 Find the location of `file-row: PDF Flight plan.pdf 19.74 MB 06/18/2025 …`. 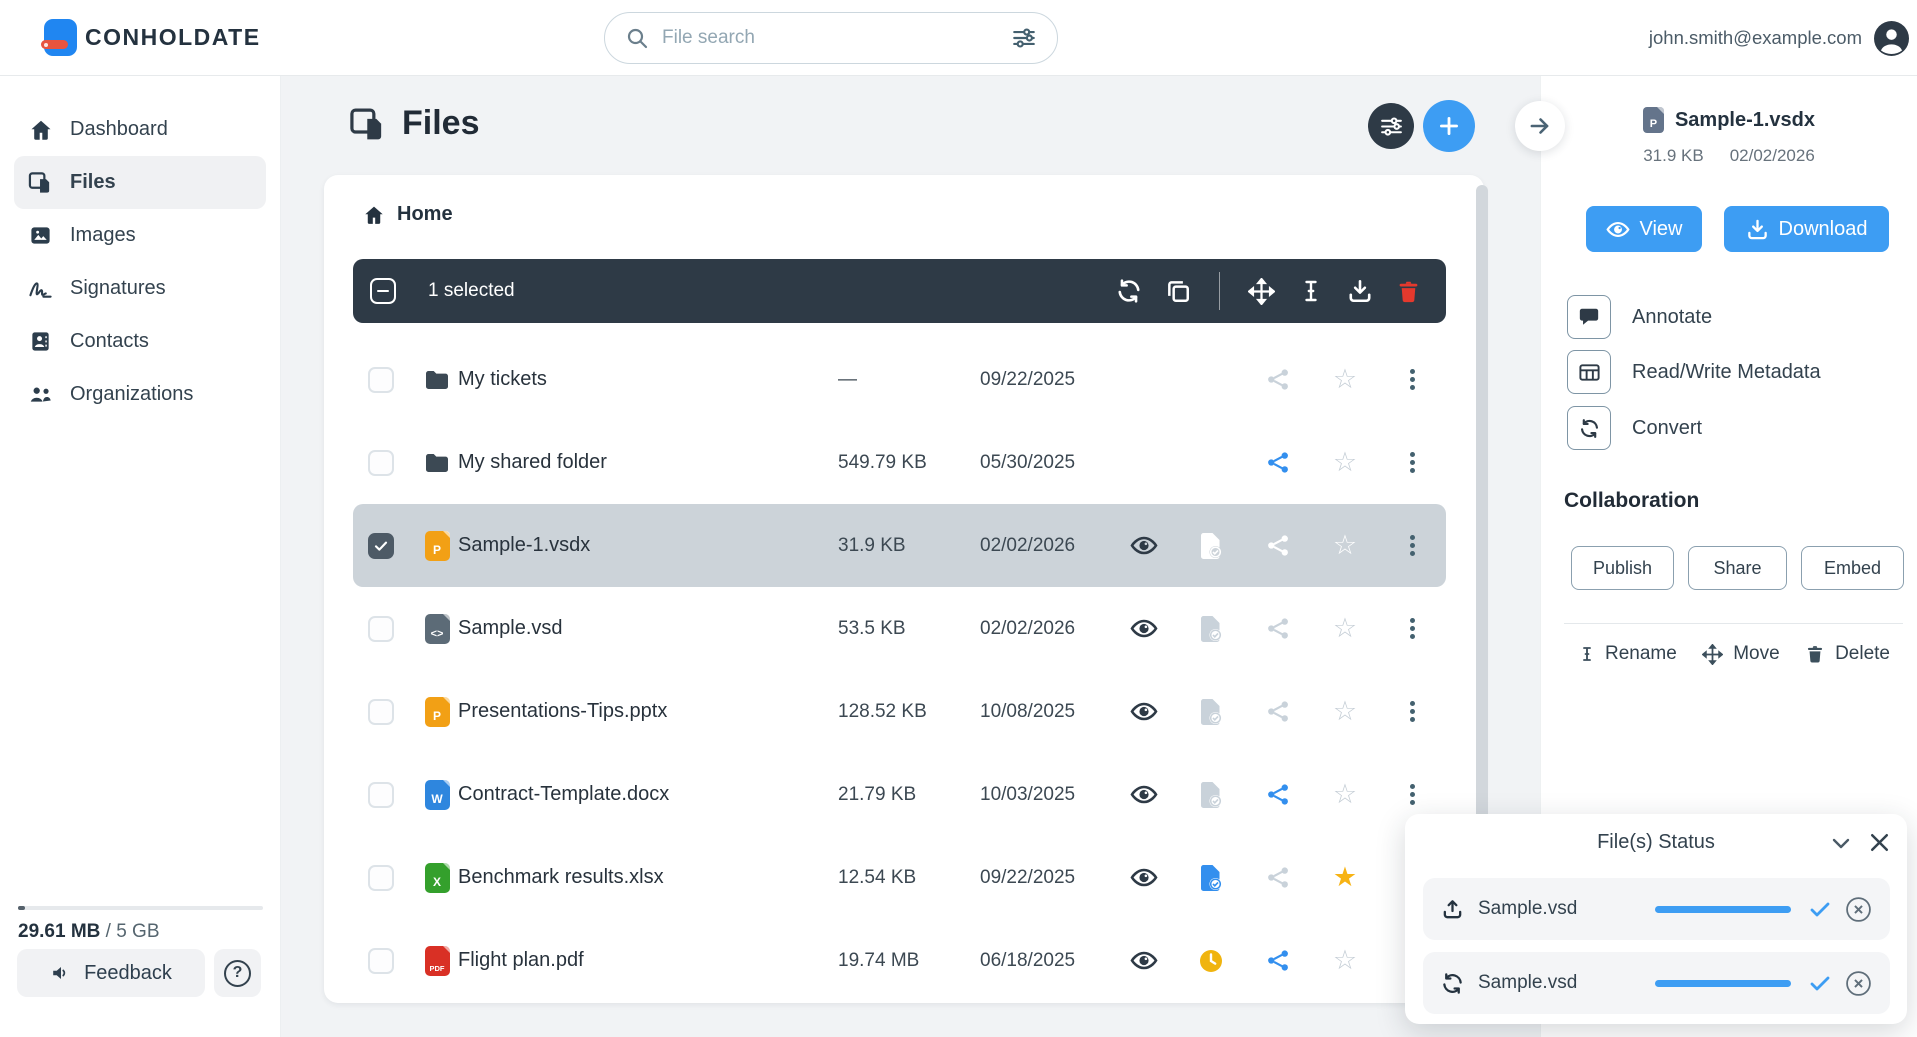

file-row: PDF Flight plan.pdf 19.74 MB 06/18/2025 … is located at coordinates (899, 960).